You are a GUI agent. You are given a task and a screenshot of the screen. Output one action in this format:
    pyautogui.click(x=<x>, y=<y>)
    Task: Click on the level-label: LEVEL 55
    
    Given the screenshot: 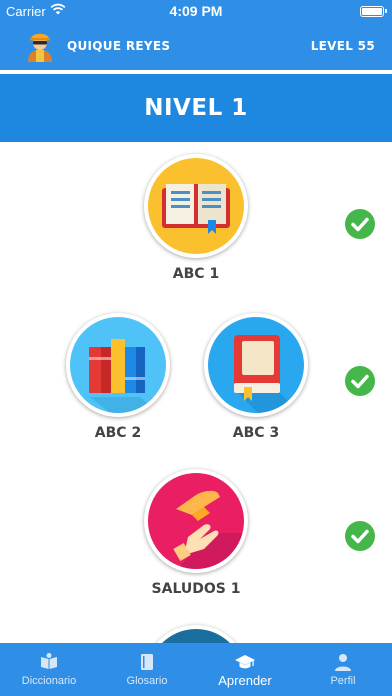 What is the action you would take?
    pyautogui.click(x=342, y=46)
    